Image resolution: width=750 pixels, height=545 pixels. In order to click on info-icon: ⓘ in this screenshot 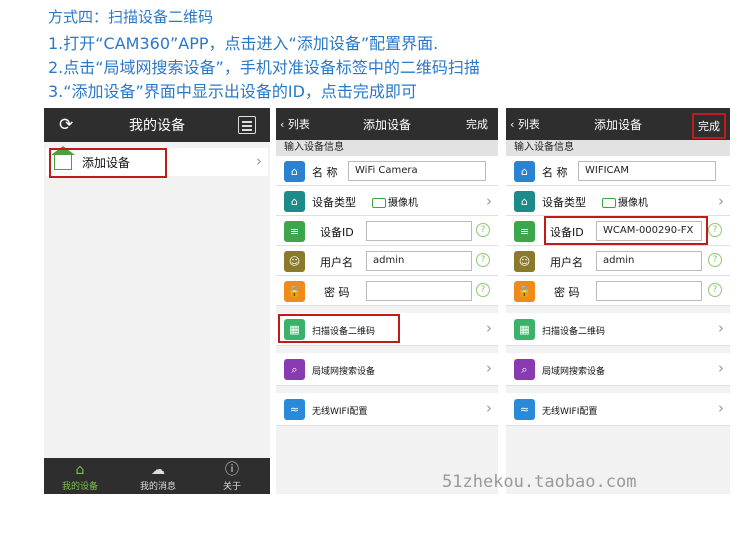, I will do `click(232, 470)`.